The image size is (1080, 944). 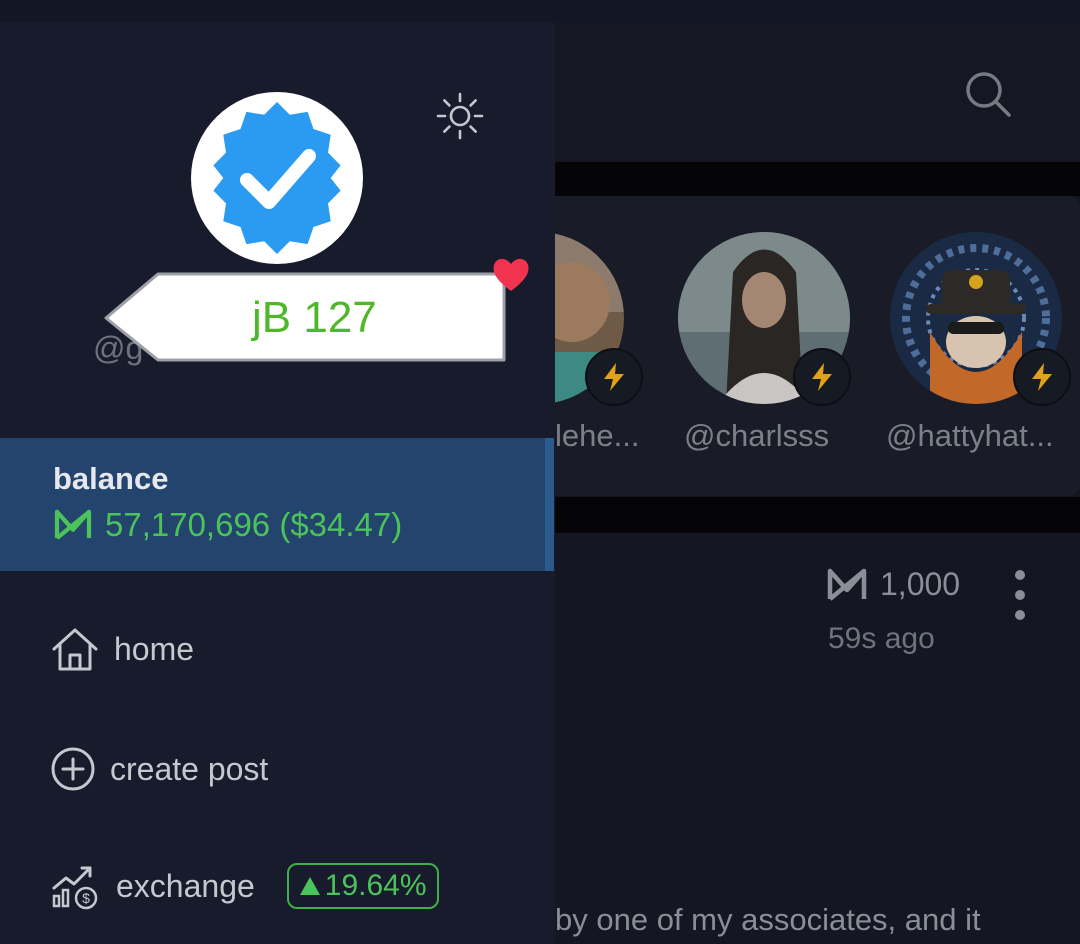 What do you see at coordinates (154, 648) in the screenshot?
I see `nav-label: home` at bounding box center [154, 648].